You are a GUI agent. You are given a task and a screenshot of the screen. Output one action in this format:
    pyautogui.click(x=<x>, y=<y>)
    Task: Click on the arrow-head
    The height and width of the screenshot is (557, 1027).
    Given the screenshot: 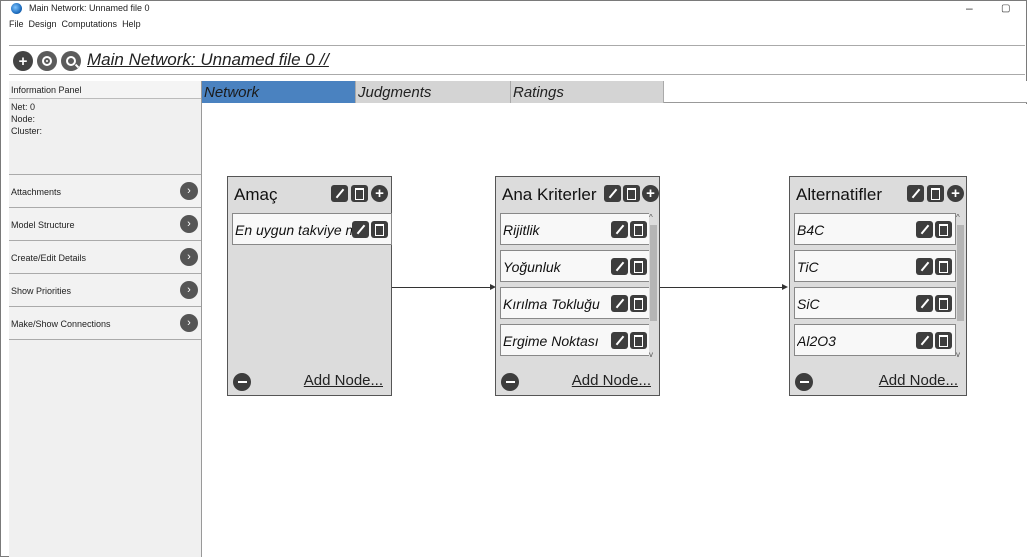 What is the action you would take?
    pyautogui.click(x=785, y=287)
    